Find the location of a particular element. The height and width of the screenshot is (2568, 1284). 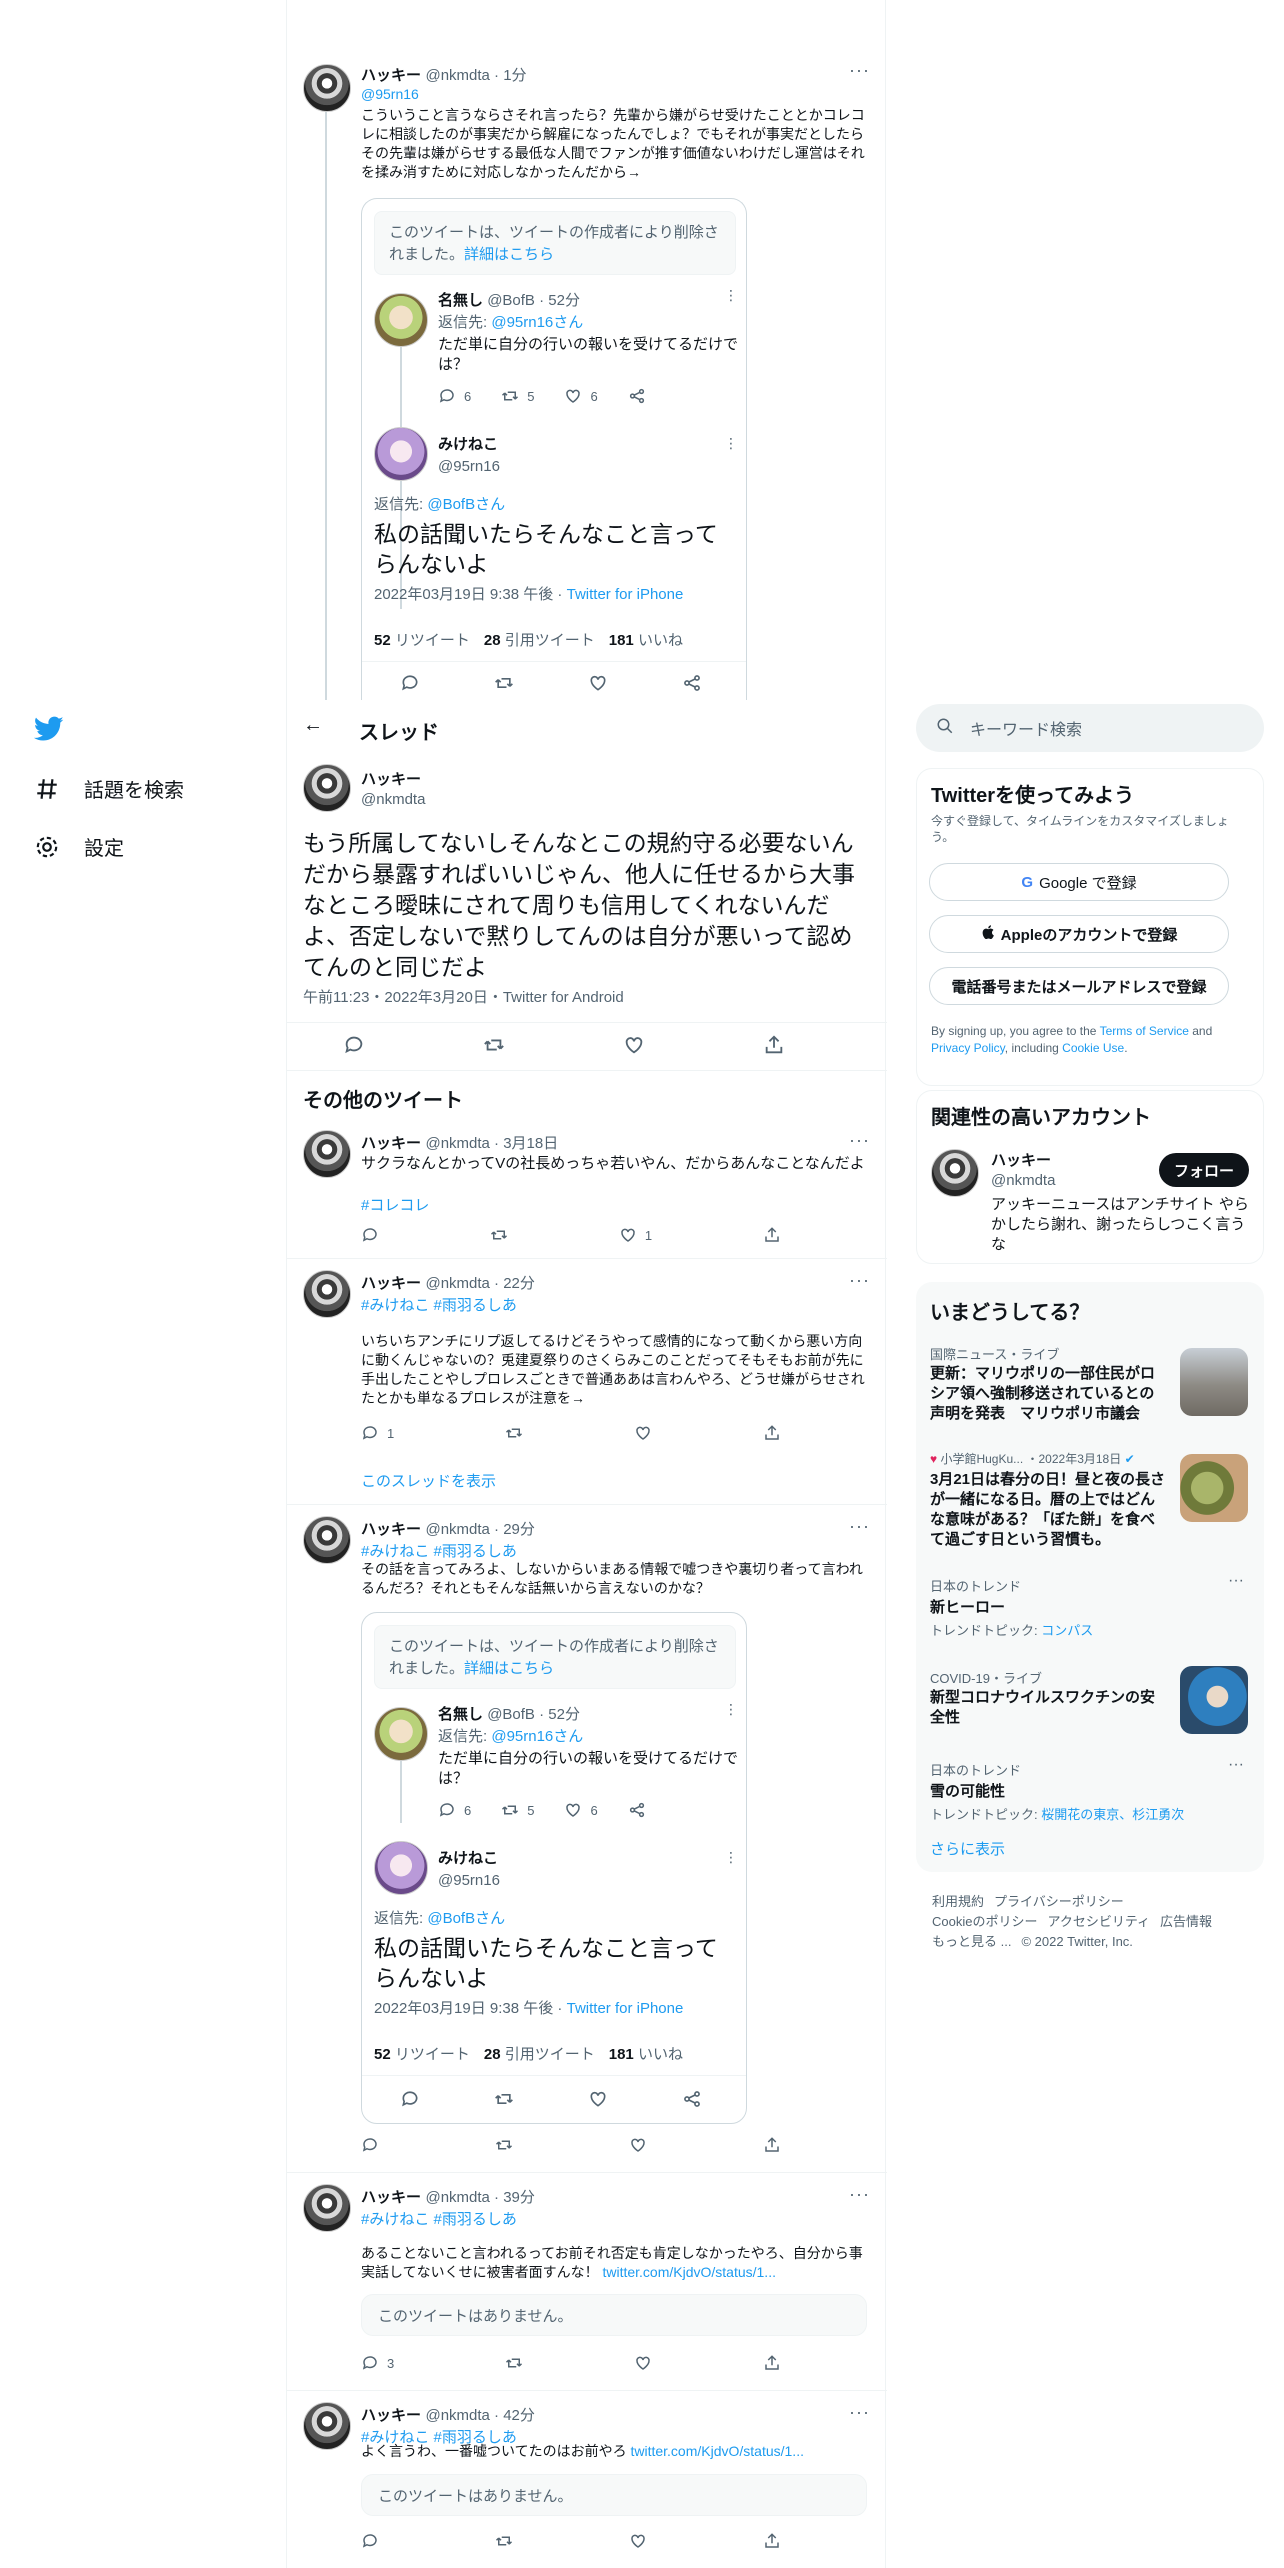

author-name: みけねこ is located at coordinates (469, 443).